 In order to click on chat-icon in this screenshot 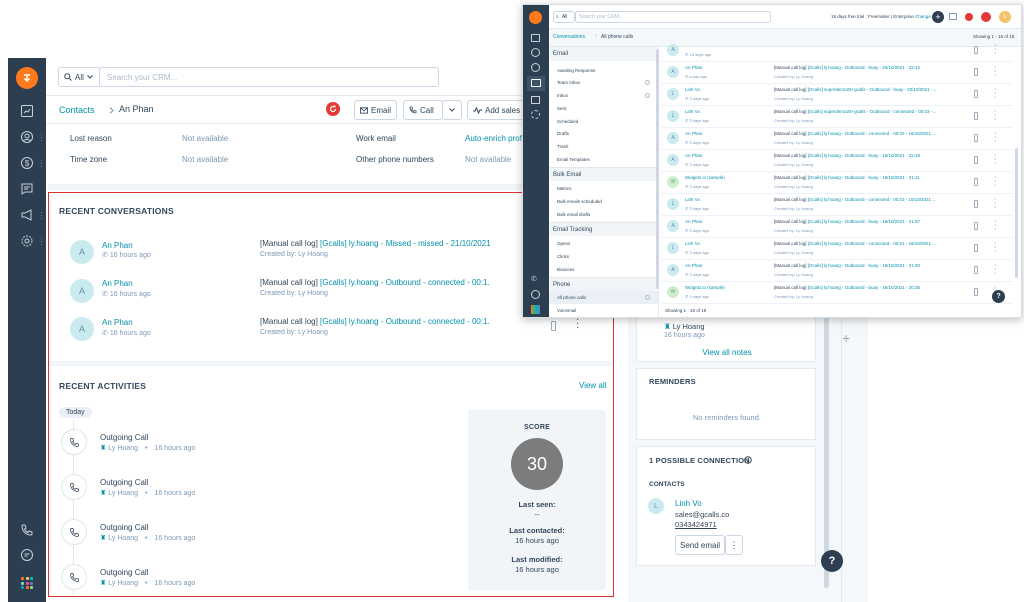, I will do `click(535, 294)`.